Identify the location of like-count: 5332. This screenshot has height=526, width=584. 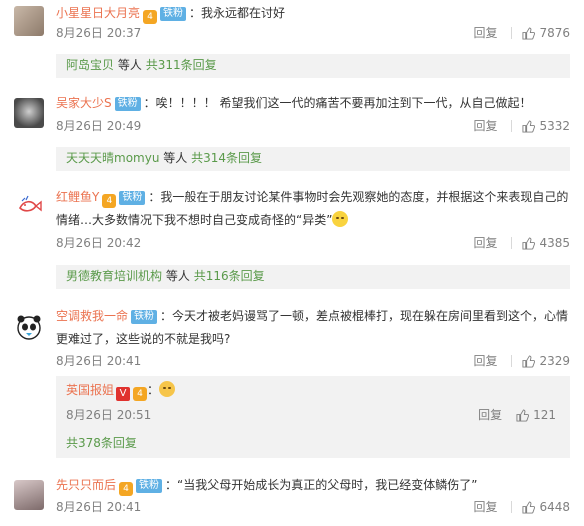
(554, 126).